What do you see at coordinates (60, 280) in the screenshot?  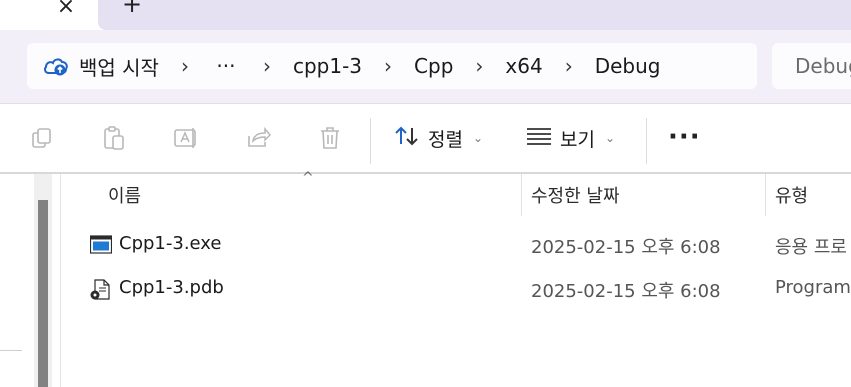 I see `pane-divider` at bounding box center [60, 280].